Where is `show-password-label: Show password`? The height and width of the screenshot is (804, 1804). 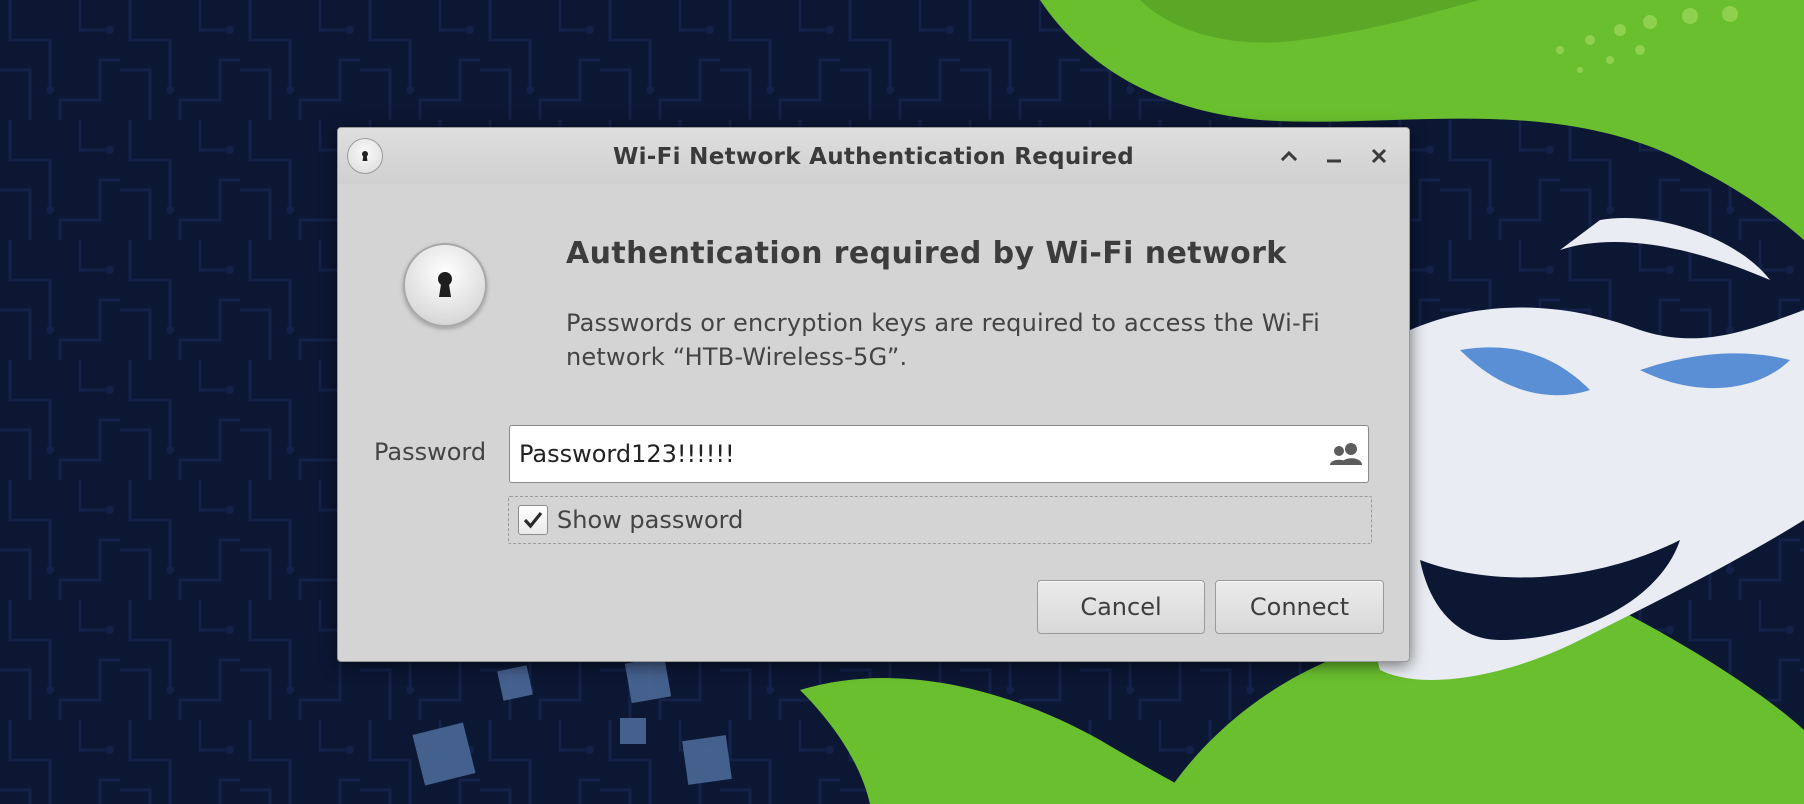
show-password-label: Show password is located at coordinates (650, 520).